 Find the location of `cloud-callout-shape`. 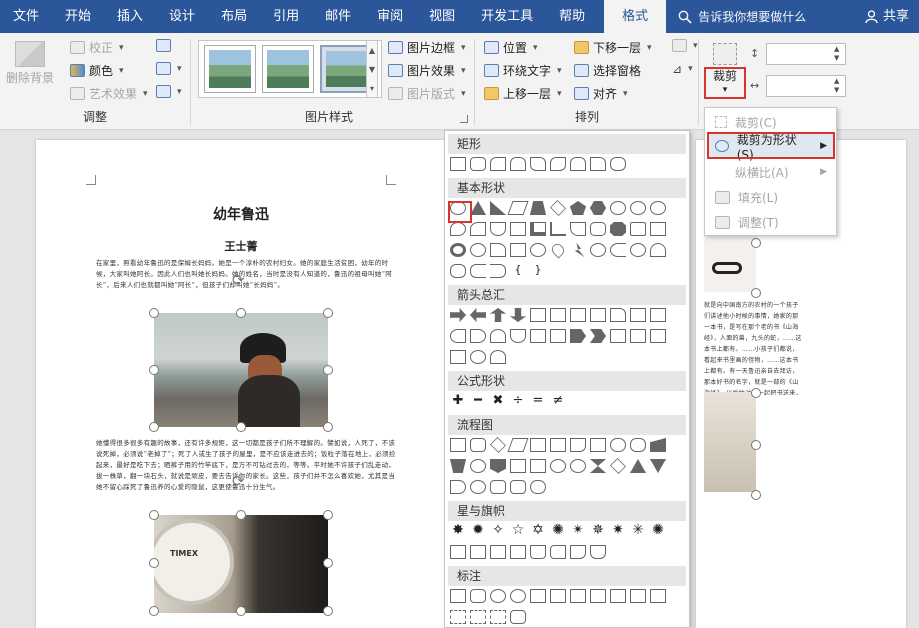

cloud-callout-shape is located at coordinates (518, 596).